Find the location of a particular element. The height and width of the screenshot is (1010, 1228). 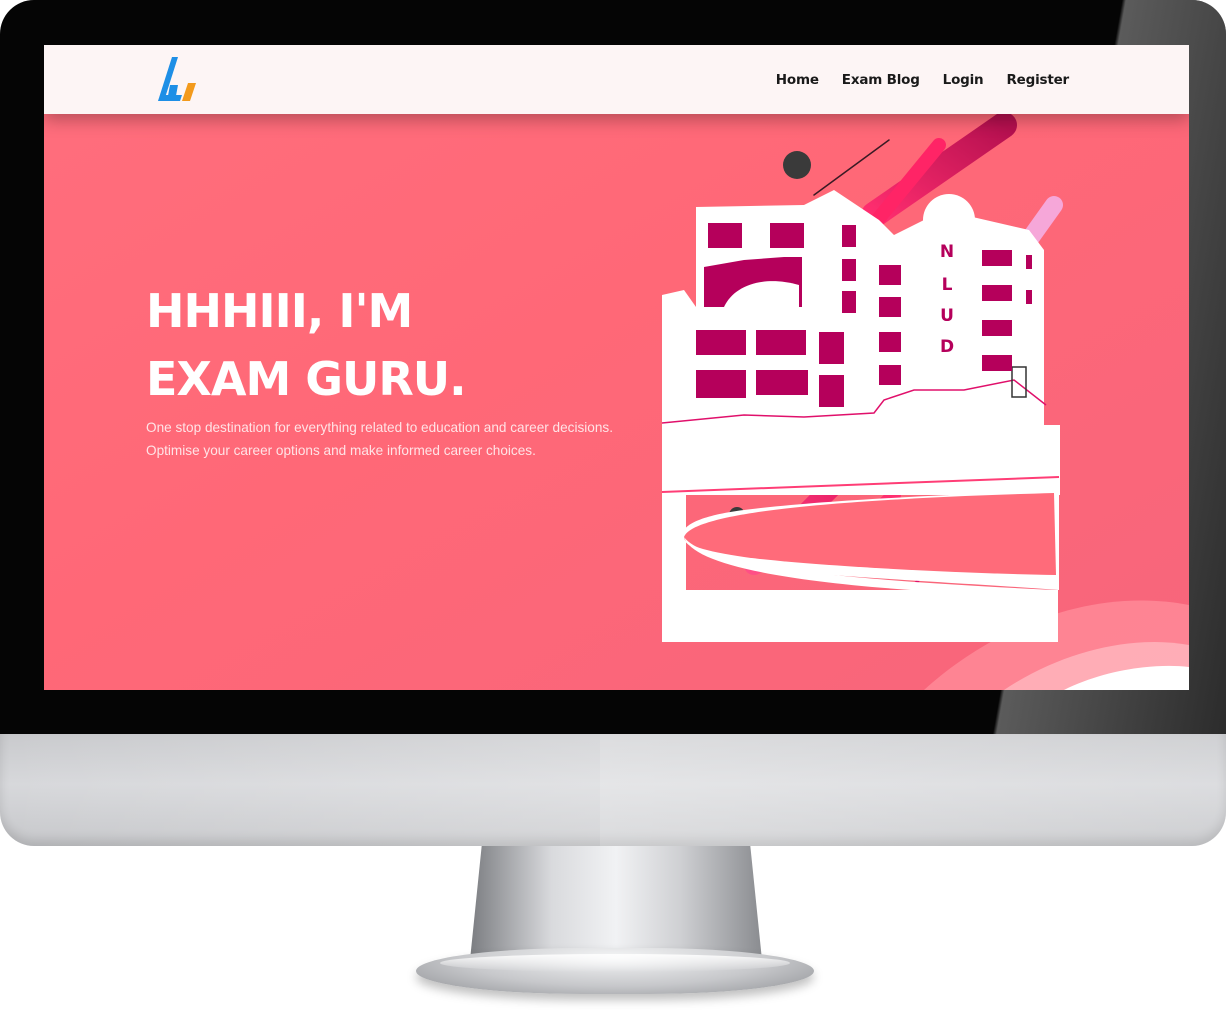

brand-logo-icon is located at coordinates (177, 80).